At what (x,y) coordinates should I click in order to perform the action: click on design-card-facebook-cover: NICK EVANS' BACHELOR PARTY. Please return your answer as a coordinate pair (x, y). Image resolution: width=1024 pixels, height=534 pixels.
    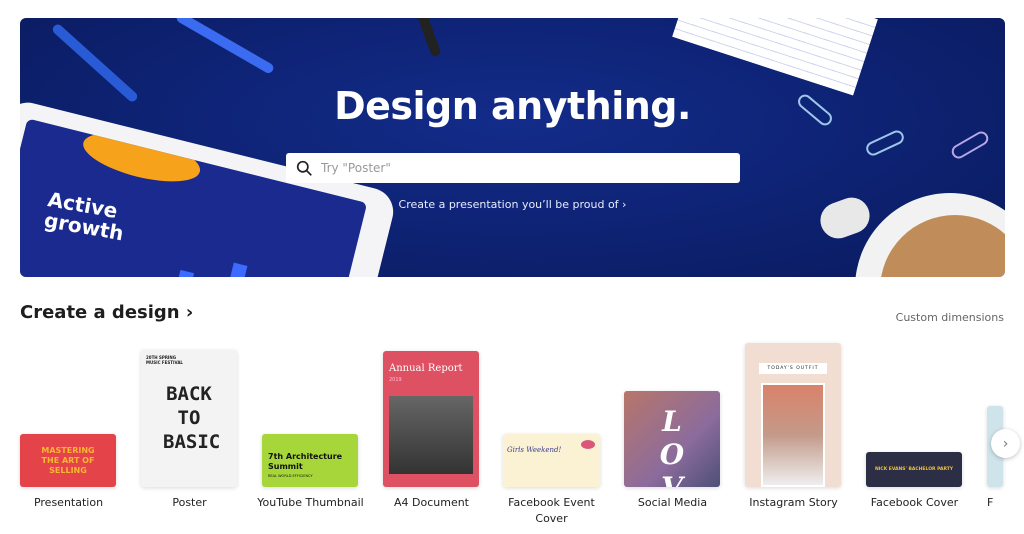
    Looking at the image, I should click on (914, 469).